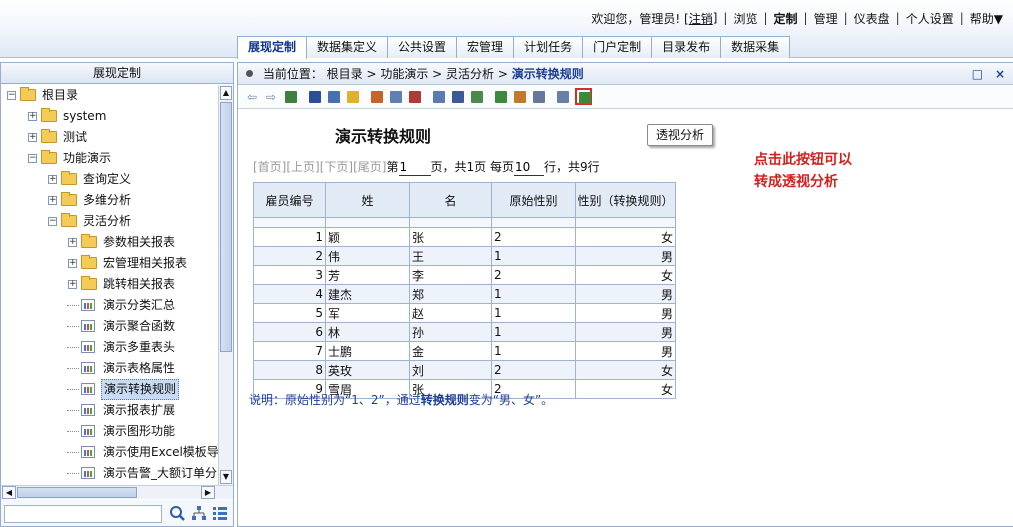 This screenshot has height=527, width=1013. What do you see at coordinates (538, 96) in the screenshot?
I see `print-icon` at bounding box center [538, 96].